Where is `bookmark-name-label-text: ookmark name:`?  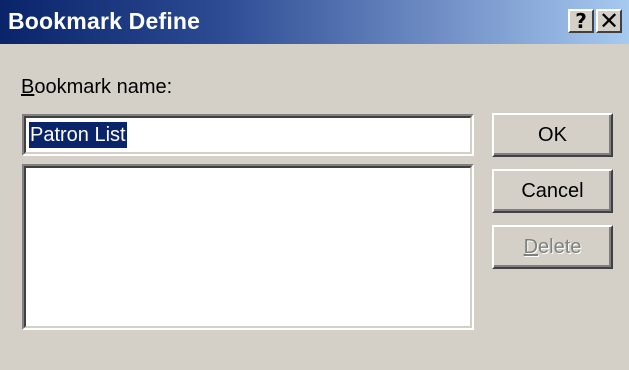 bookmark-name-label-text: ookmark name: is located at coordinates (103, 87).